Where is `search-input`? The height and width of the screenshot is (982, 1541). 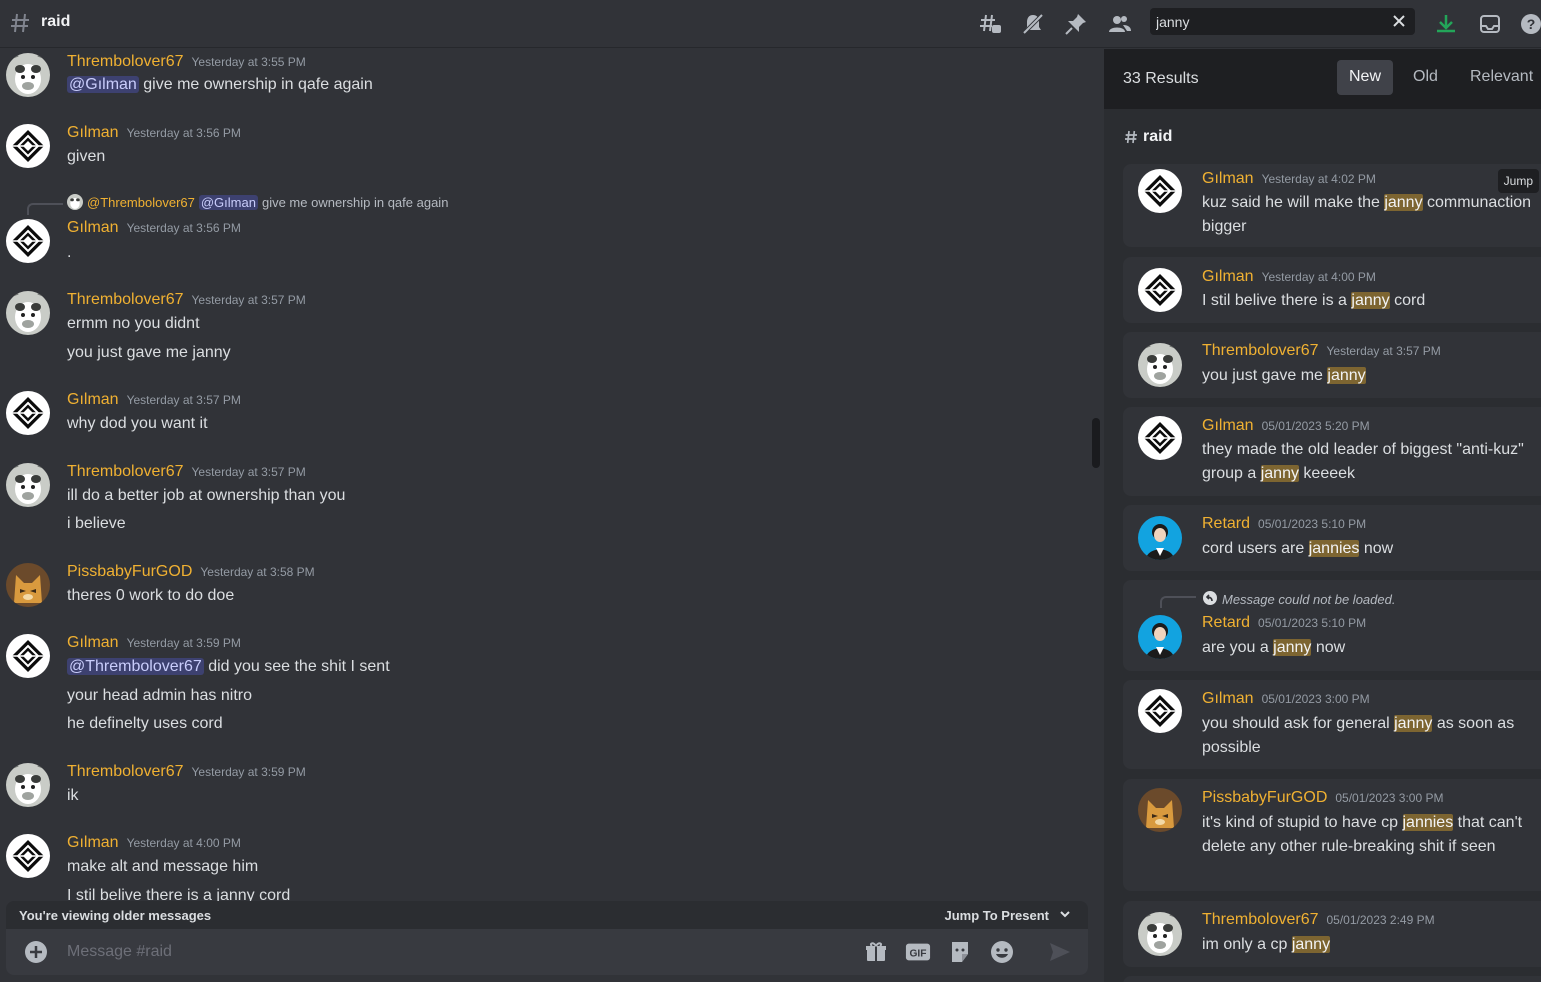
search-input is located at coordinates (1271, 22).